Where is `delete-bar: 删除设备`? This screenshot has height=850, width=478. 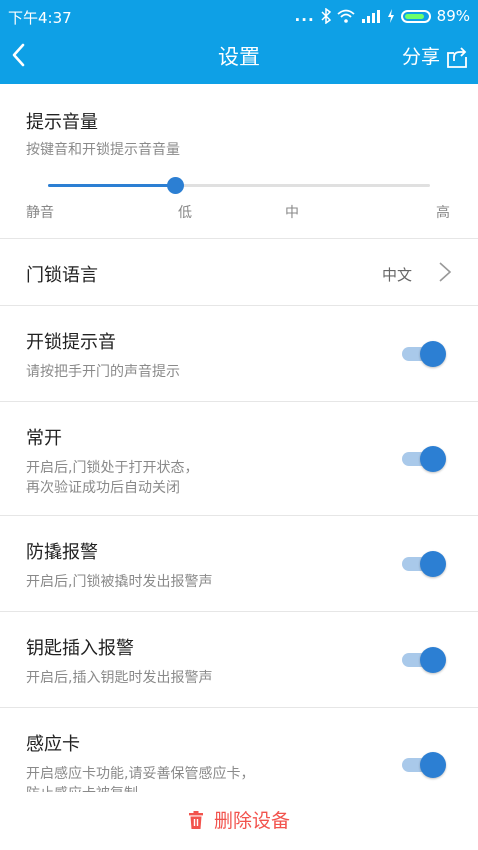
delete-bar: 删除设备 is located at coordinates (239, 821).